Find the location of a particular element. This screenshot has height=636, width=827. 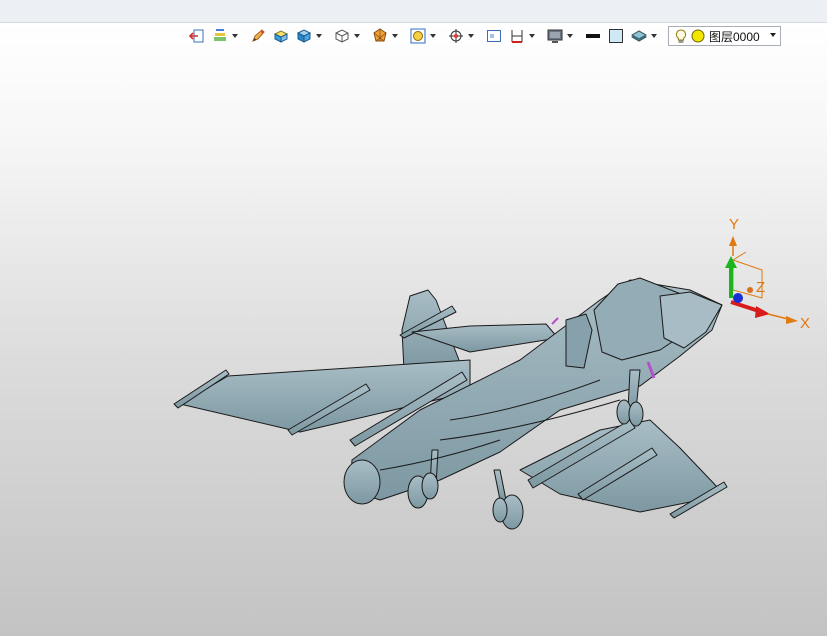

coordinate-triad: Y X Z is located at coordinates (767, 274).